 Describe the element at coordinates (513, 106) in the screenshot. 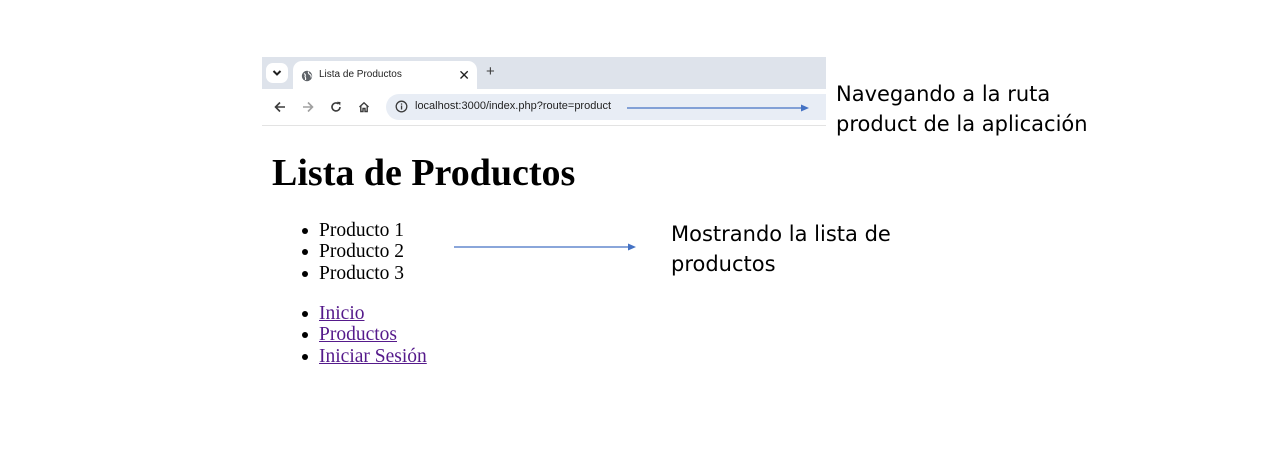

I see `url-text: localhost:3000/index.php?route=product` at that location.